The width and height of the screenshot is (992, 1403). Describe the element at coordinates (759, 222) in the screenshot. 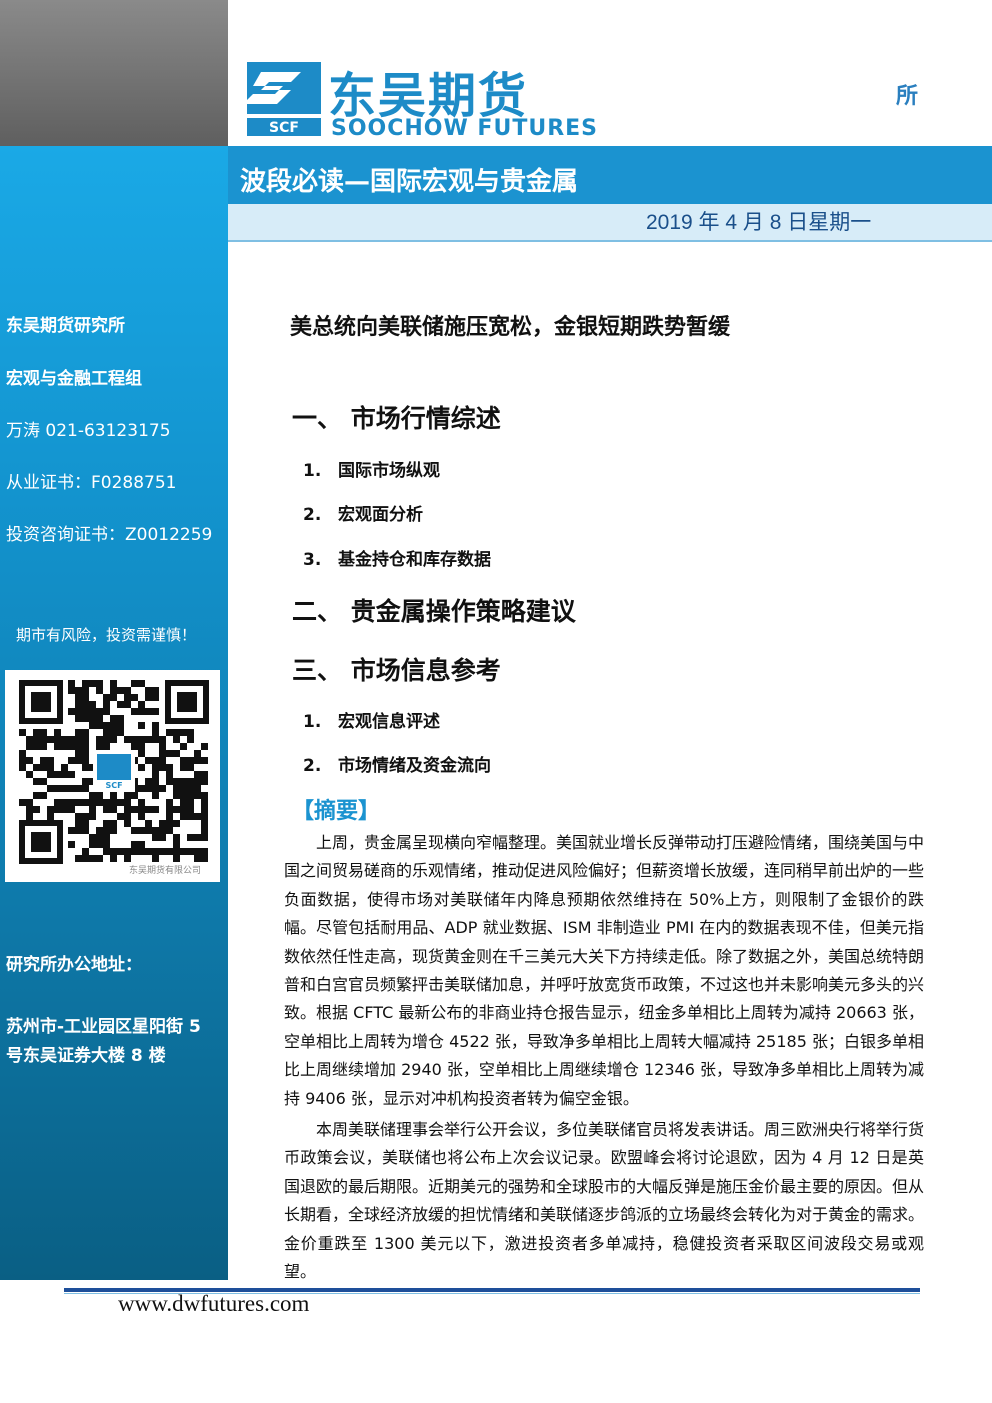

I see `report-date: 2019 年 4 月 8 日星期一` at that location.